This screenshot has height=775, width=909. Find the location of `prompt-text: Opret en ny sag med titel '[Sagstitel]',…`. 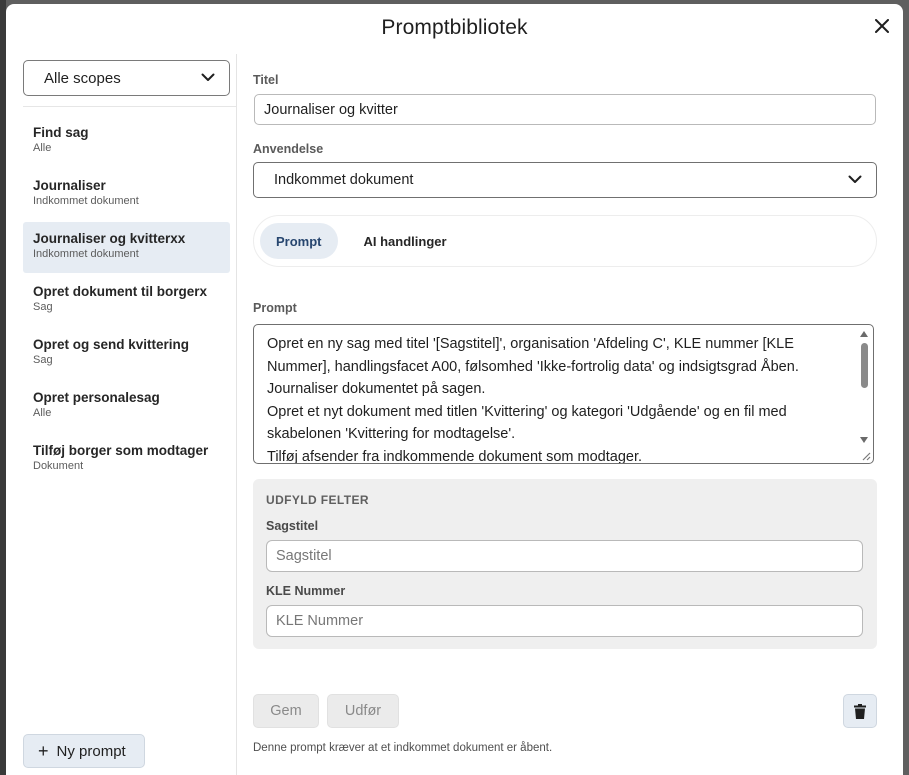

prompt-text: Opret en ny sag med titel '[Sagstitel]',… is located at coordinates (533, 400).